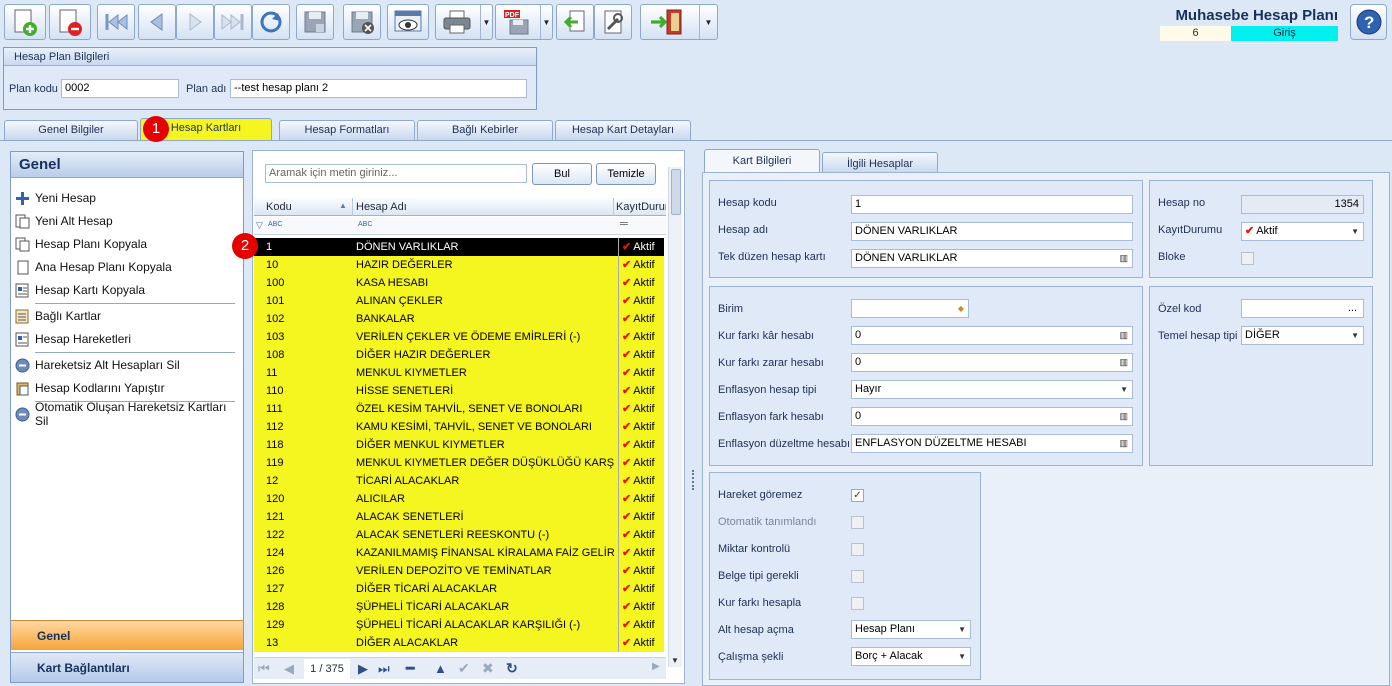  I want to click on filter-kodu: ABC, so click(275, 224).